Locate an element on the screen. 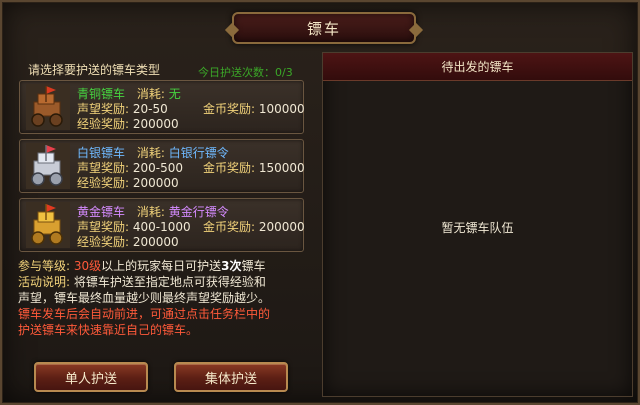 The width and height of the screenshot is (640, 405). warning-text-2: 护送镖车来快速靠近自己的镖车。 is located at coordinates (108, 330).